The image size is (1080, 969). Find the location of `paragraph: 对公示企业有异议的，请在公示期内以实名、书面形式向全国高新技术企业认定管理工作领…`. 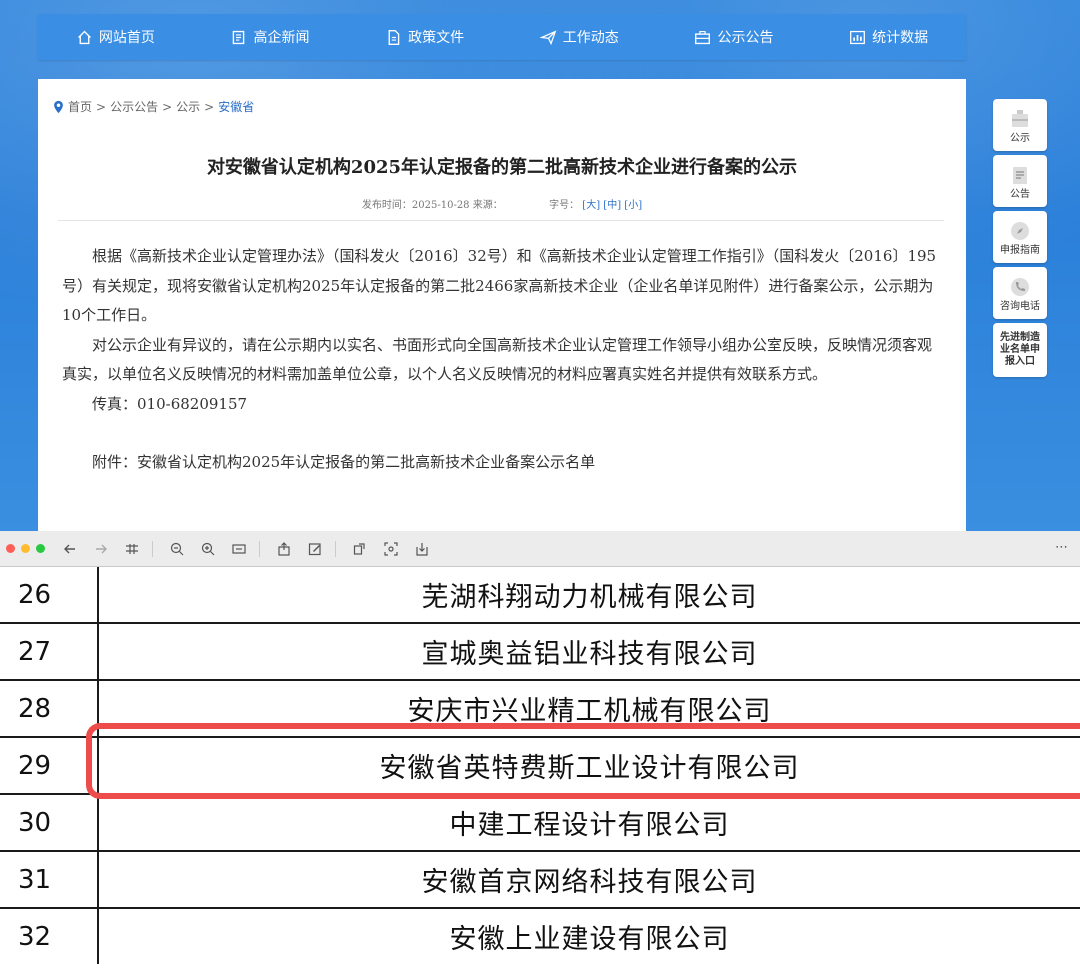

paragraph: 对公示企业有异议的，请在公示期内以实名、书面形式向全国高新技术企业认定管理工作领… is located at coordinates (497, 359).